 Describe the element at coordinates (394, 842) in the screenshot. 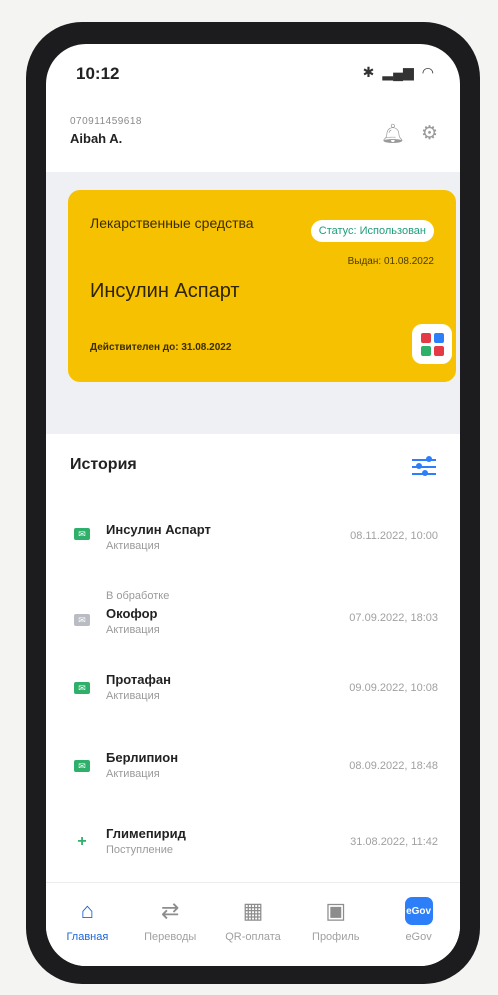

I see `history-item-date: 31.08.2022, 11:42` at that location.